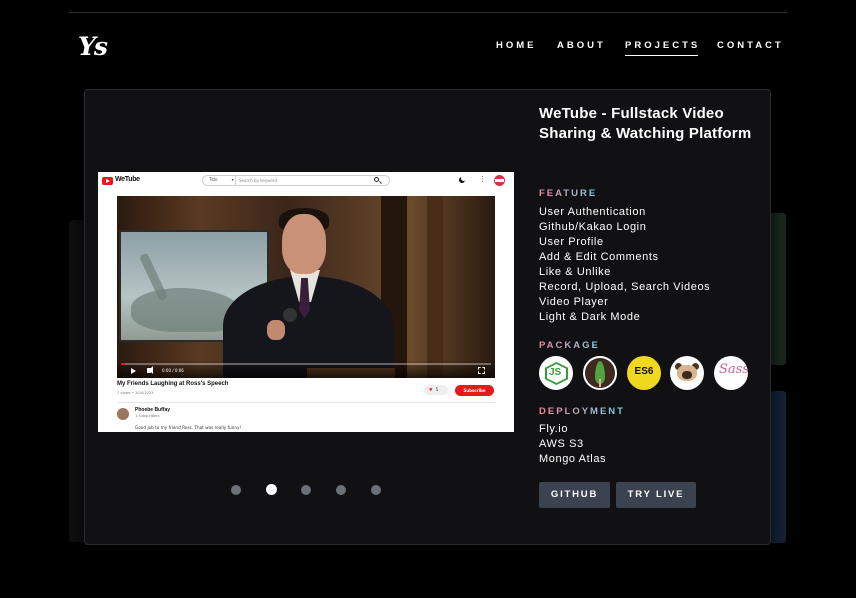  What do you see at coordinates (462, 179) in the screenshot?
I see `moon-icon` at bounding box center [462, 179].